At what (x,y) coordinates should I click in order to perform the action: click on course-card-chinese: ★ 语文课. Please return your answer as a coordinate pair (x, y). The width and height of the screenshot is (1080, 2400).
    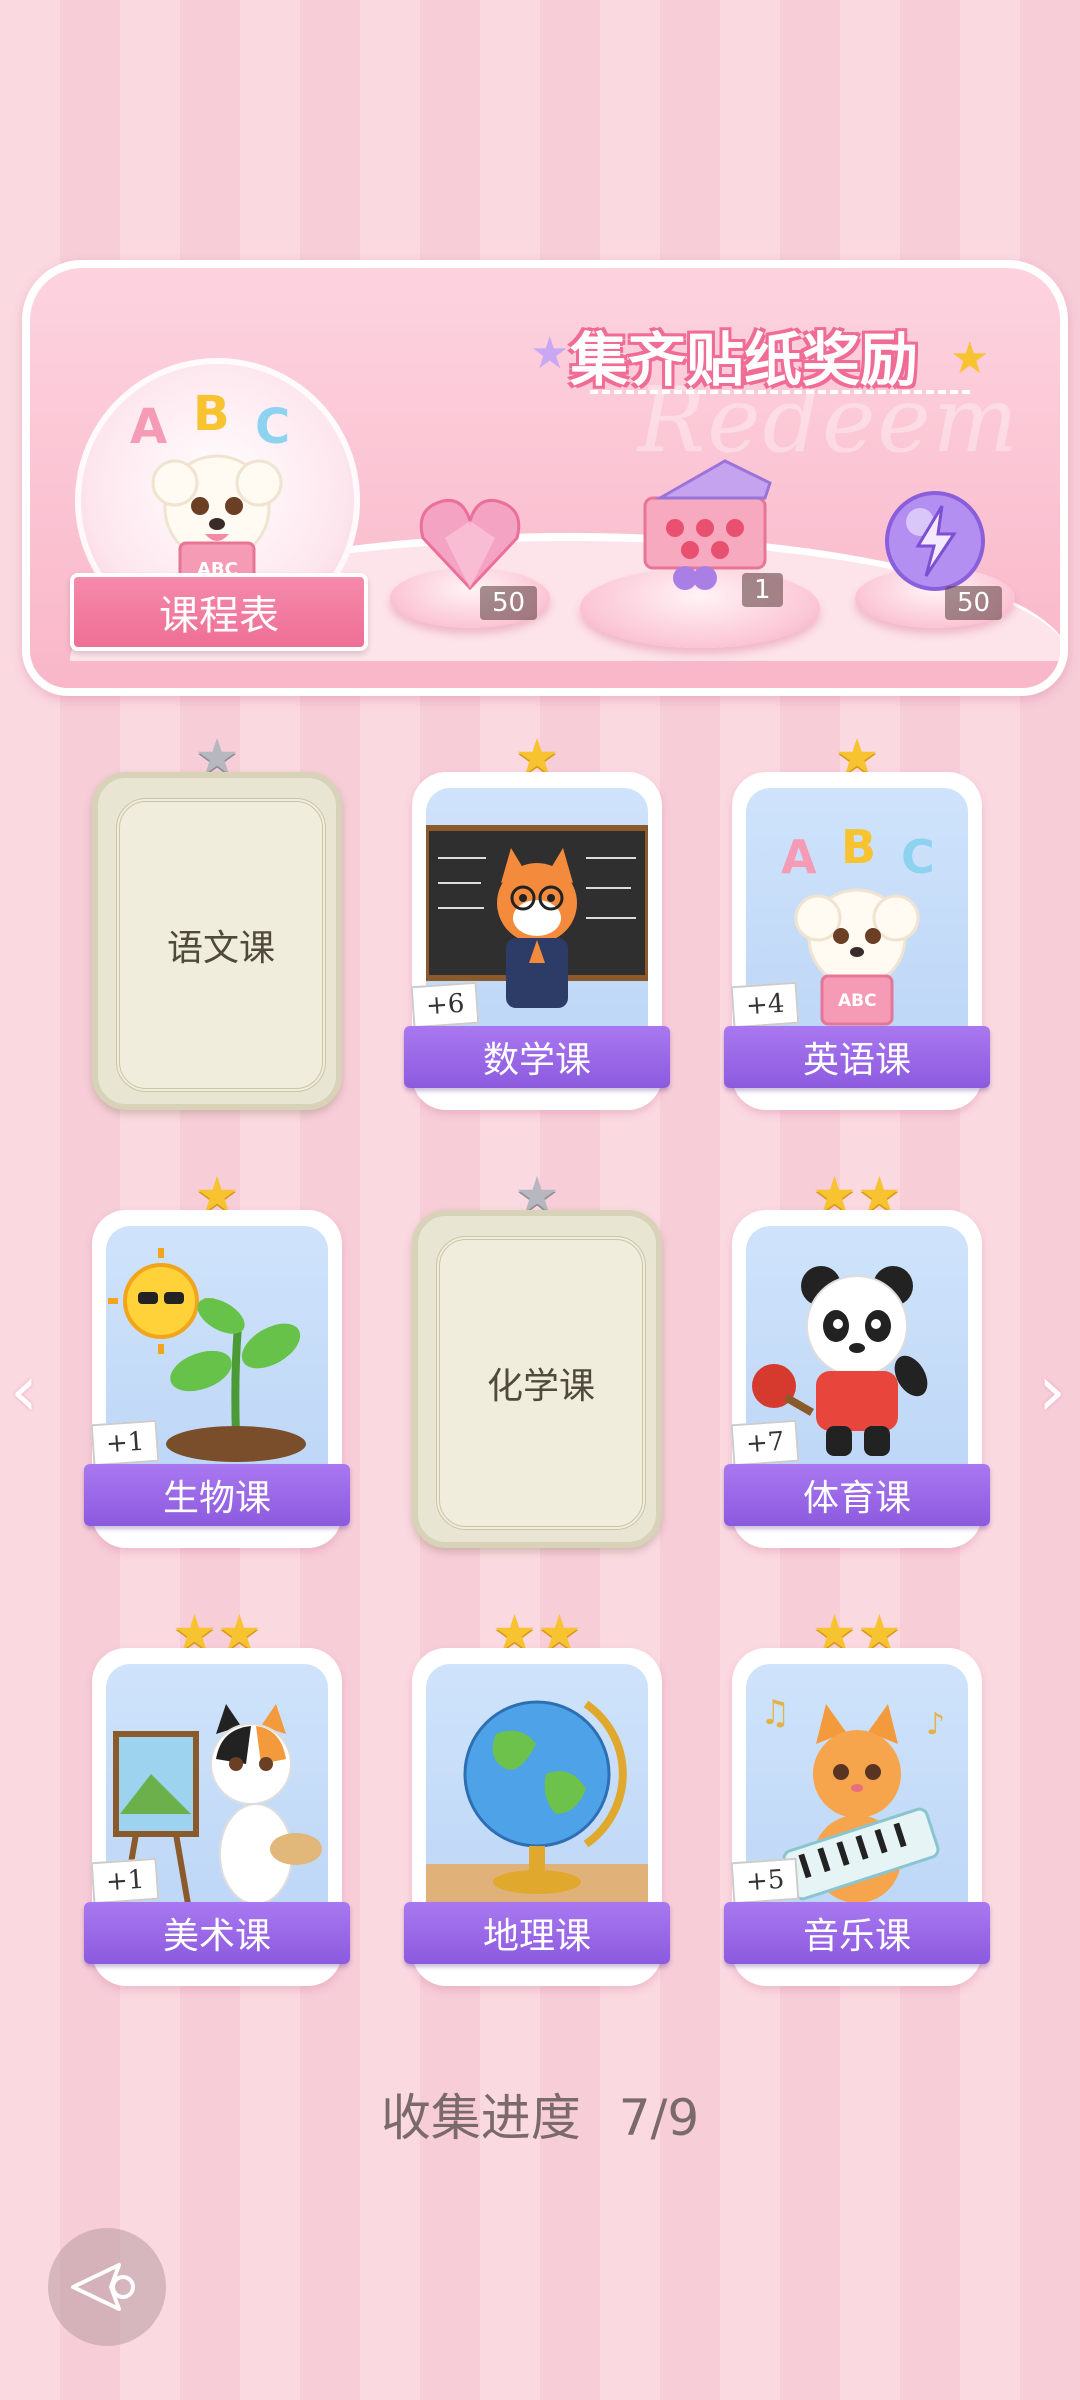
    Looking at the image, I should click on (217, 921).